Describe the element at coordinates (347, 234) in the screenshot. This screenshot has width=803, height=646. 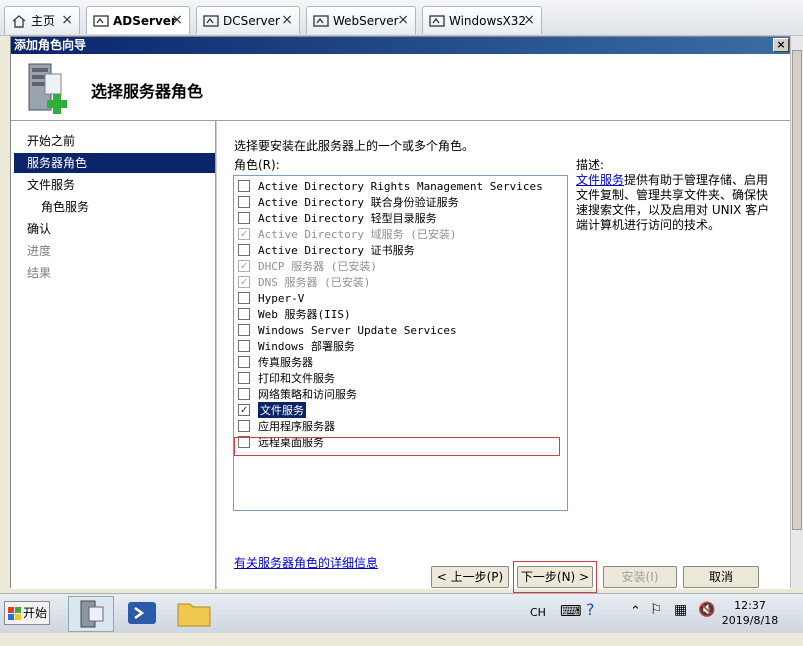
I see `role-item: ✓ Active Directory 域服务 (已安装)` at that location.